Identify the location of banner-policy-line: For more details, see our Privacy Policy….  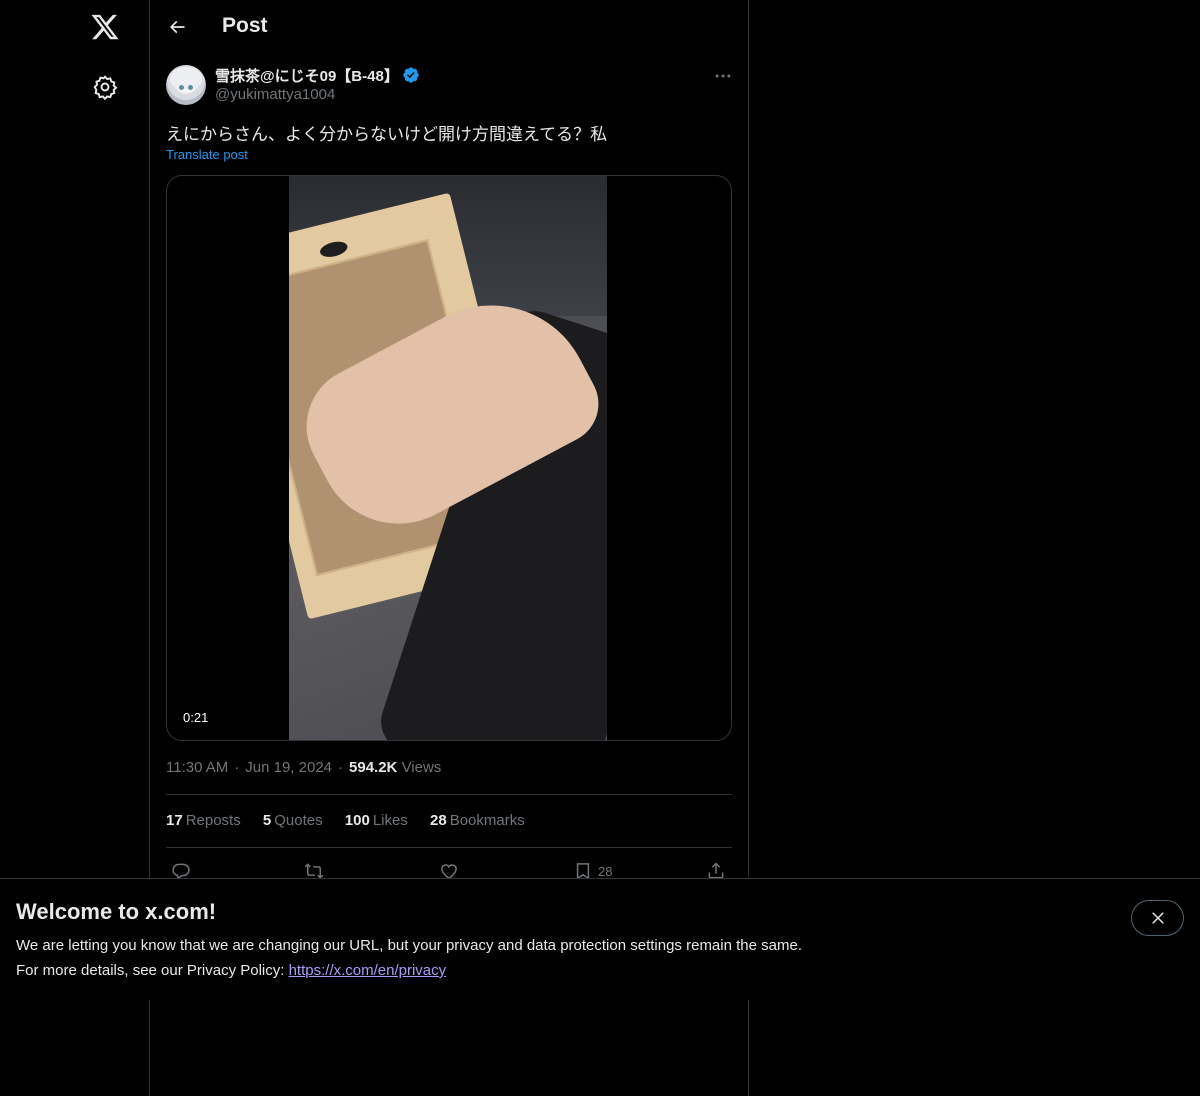
(231, 970).